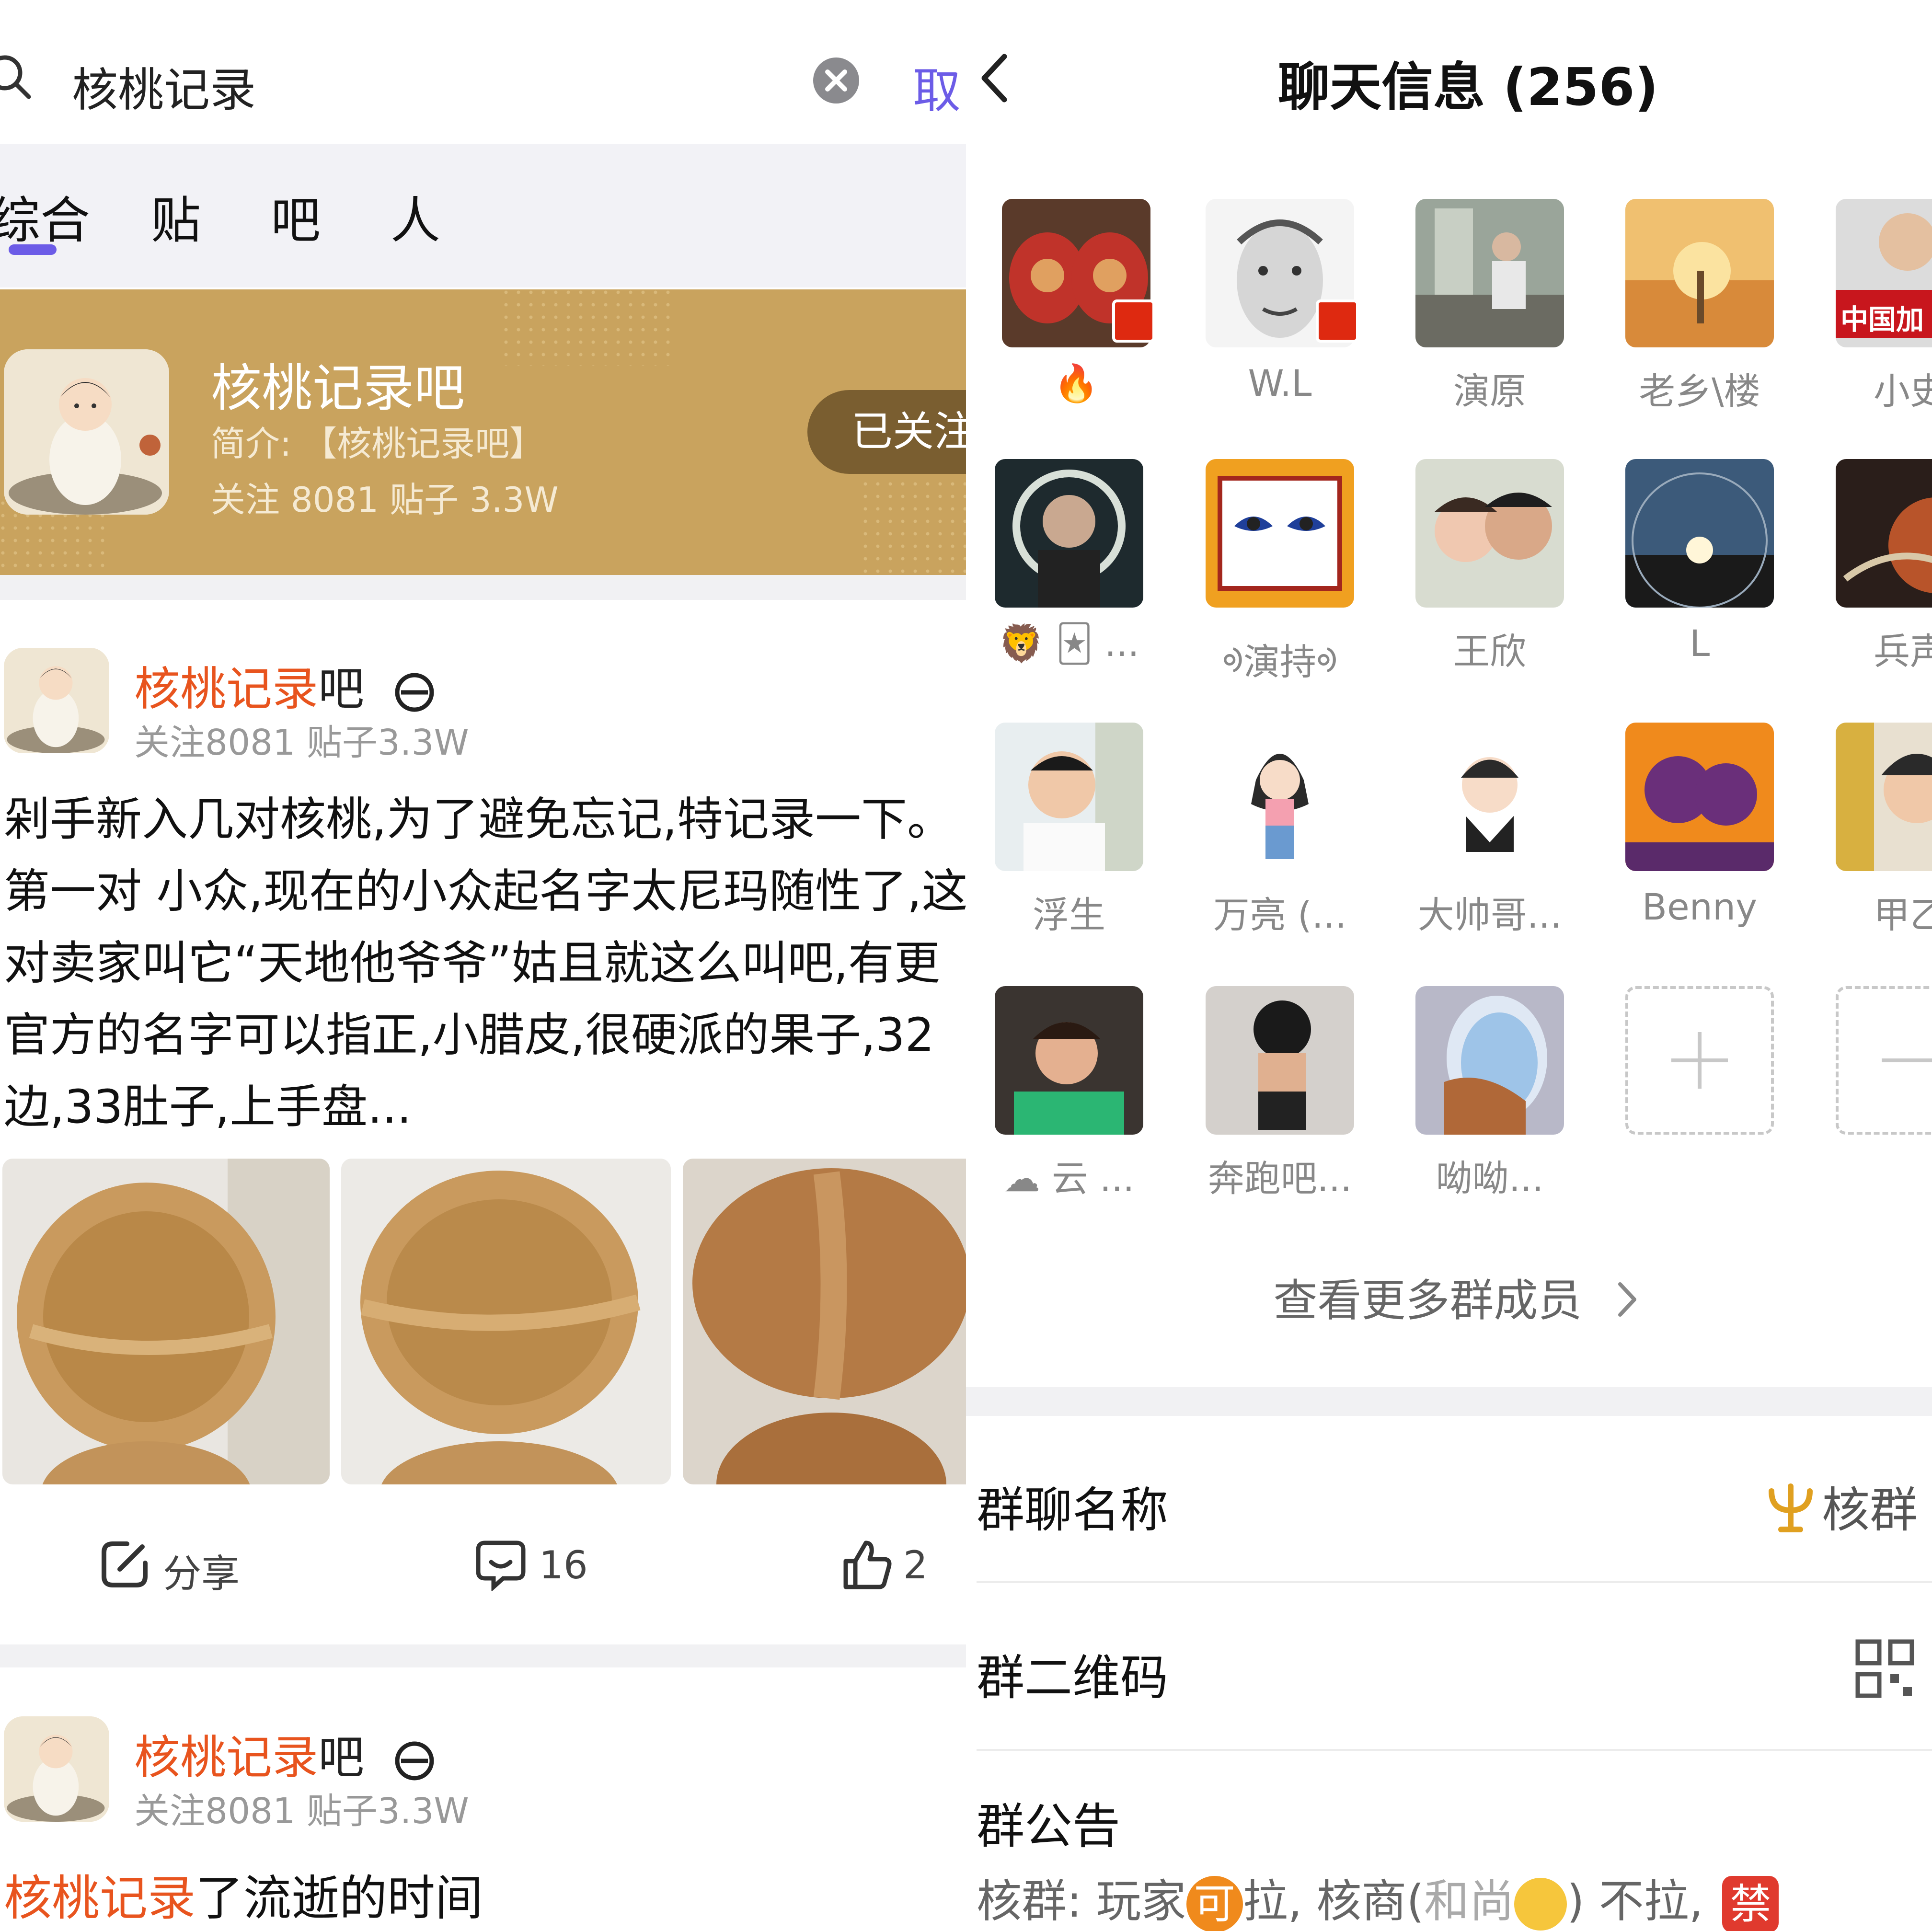 This screenshot has width=1932, height=1931. Describe the element at coordinates (86, 432) in the screenshot. I see `forum-avatar` at that location.